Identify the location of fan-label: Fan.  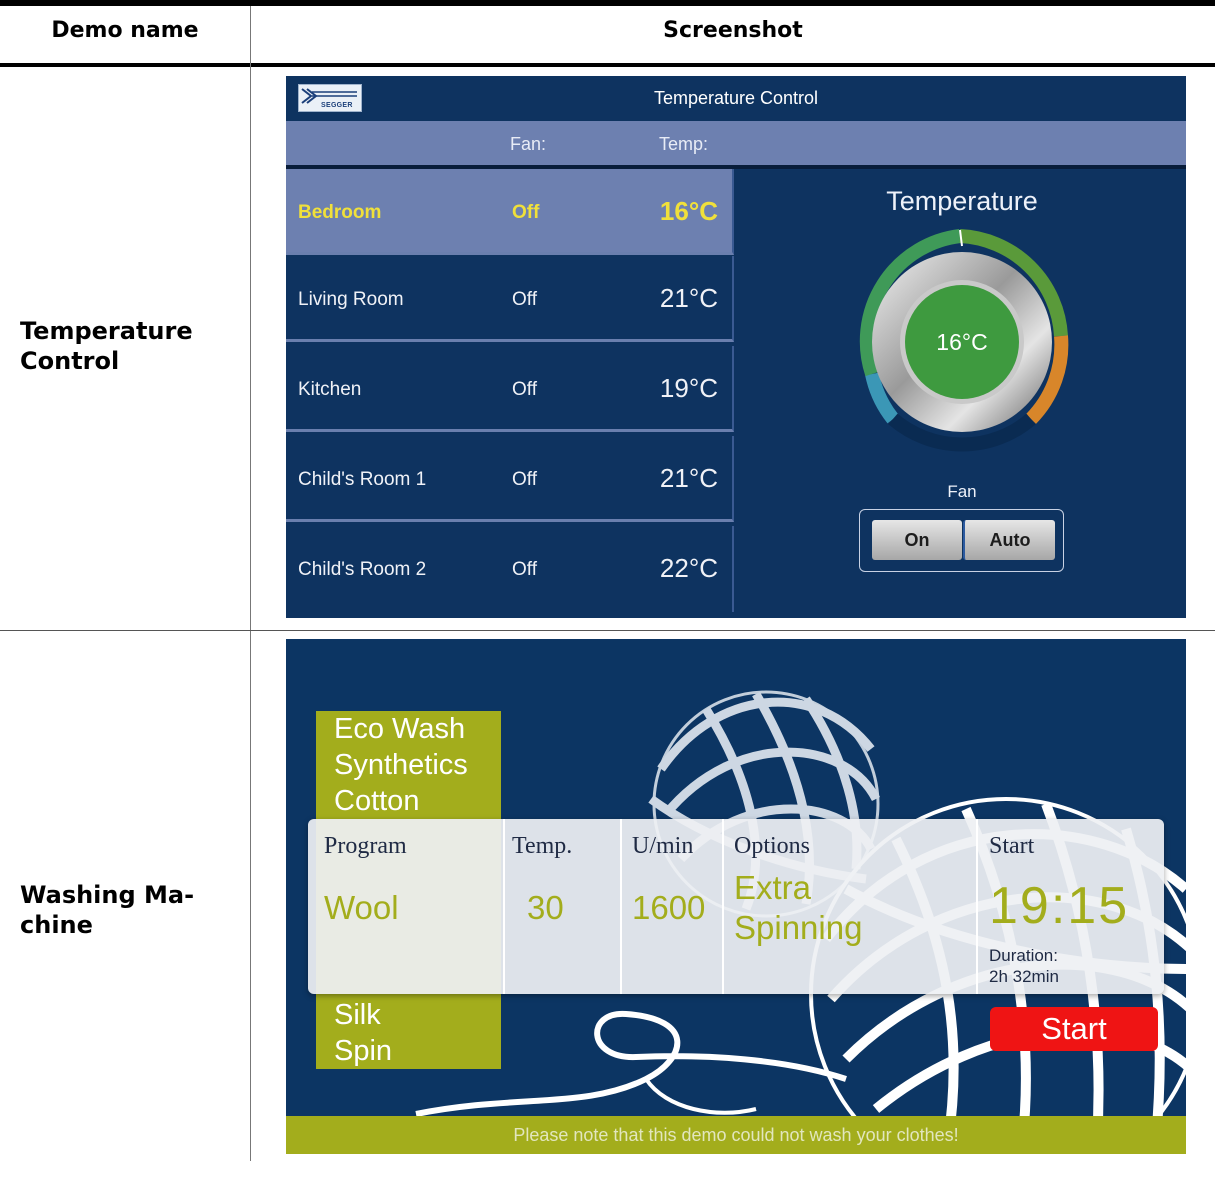
(962, 491).